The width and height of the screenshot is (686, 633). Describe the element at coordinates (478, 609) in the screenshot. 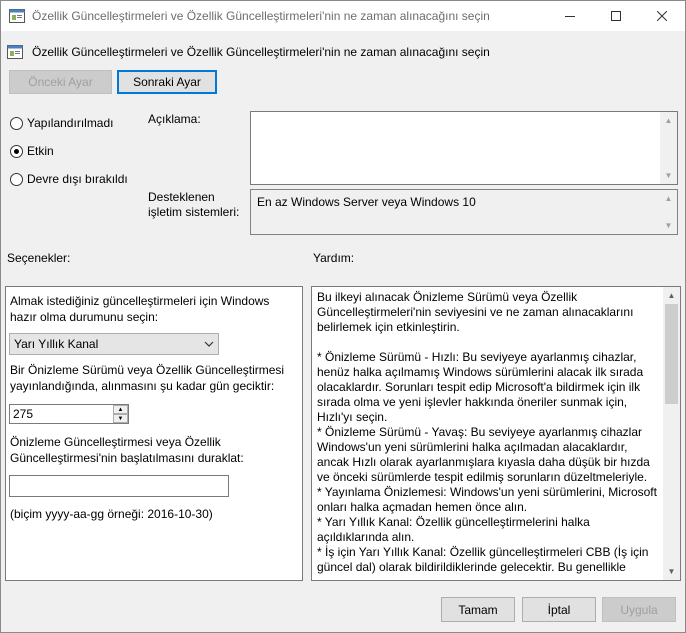

I see `ok-button: Tamam` at that location.